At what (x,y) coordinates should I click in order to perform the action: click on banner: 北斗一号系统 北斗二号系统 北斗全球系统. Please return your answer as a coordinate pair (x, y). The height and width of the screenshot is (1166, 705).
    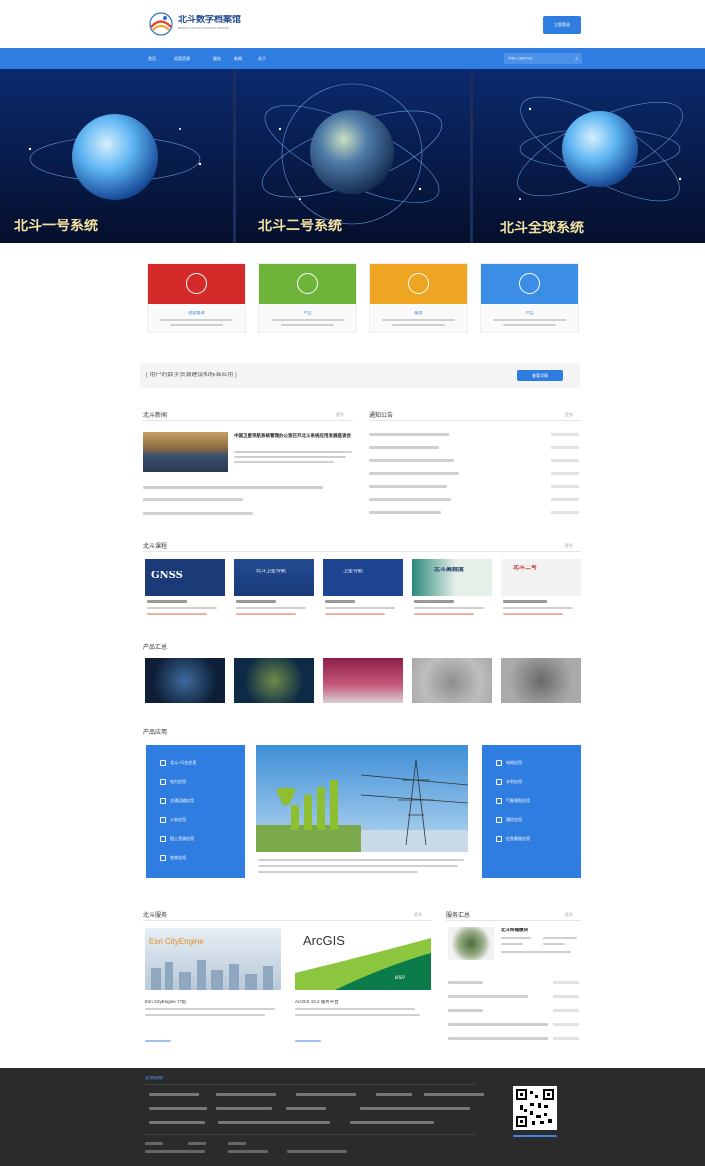
    Looking at the image, I should click on (352, 156).